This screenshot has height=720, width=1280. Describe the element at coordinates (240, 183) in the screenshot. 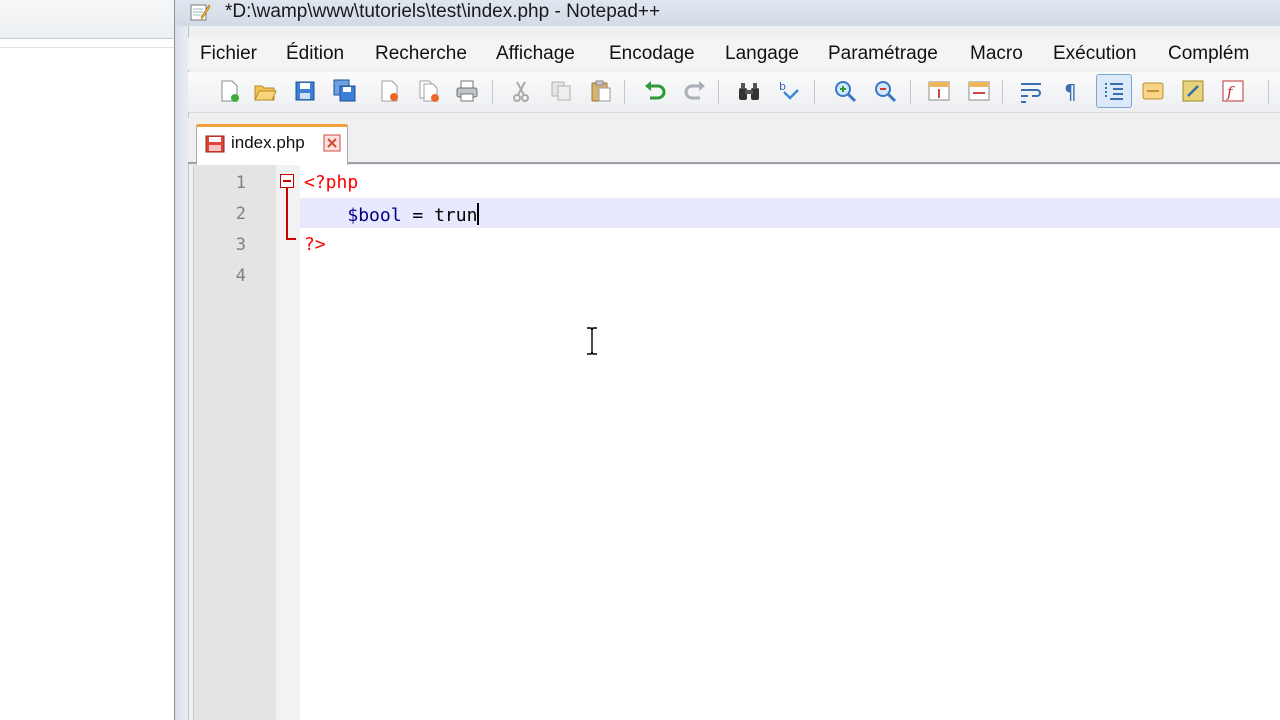

I see `line-number: 1` at that location.